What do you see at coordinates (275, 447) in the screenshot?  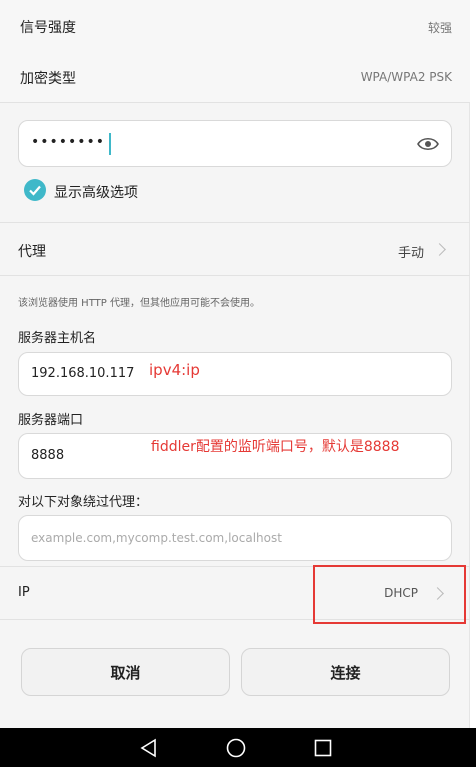 I see `port-annotation: fiddler配置的监听端口号，默认是8888` at bounding box center [275, 447].